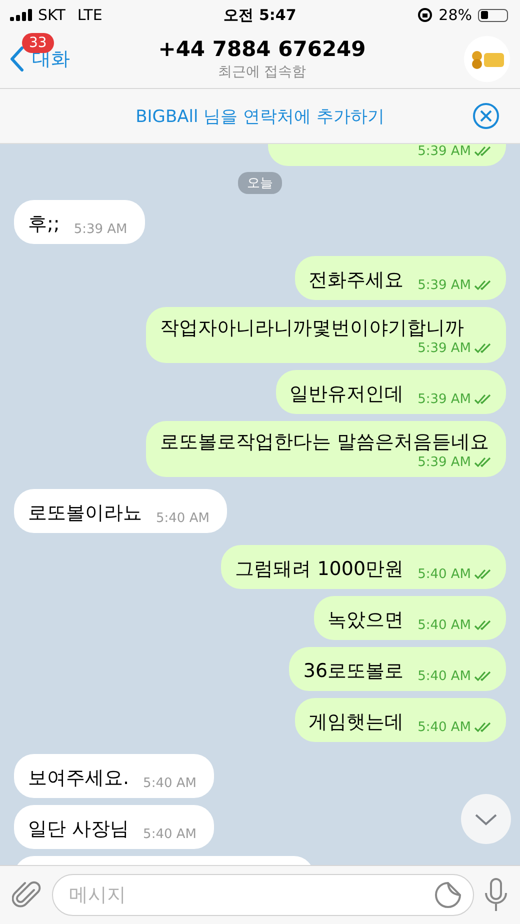  Describe the element at coordinates (260, 15) in the screenshot. I see `clock-time: 오전 5:47` at that location.